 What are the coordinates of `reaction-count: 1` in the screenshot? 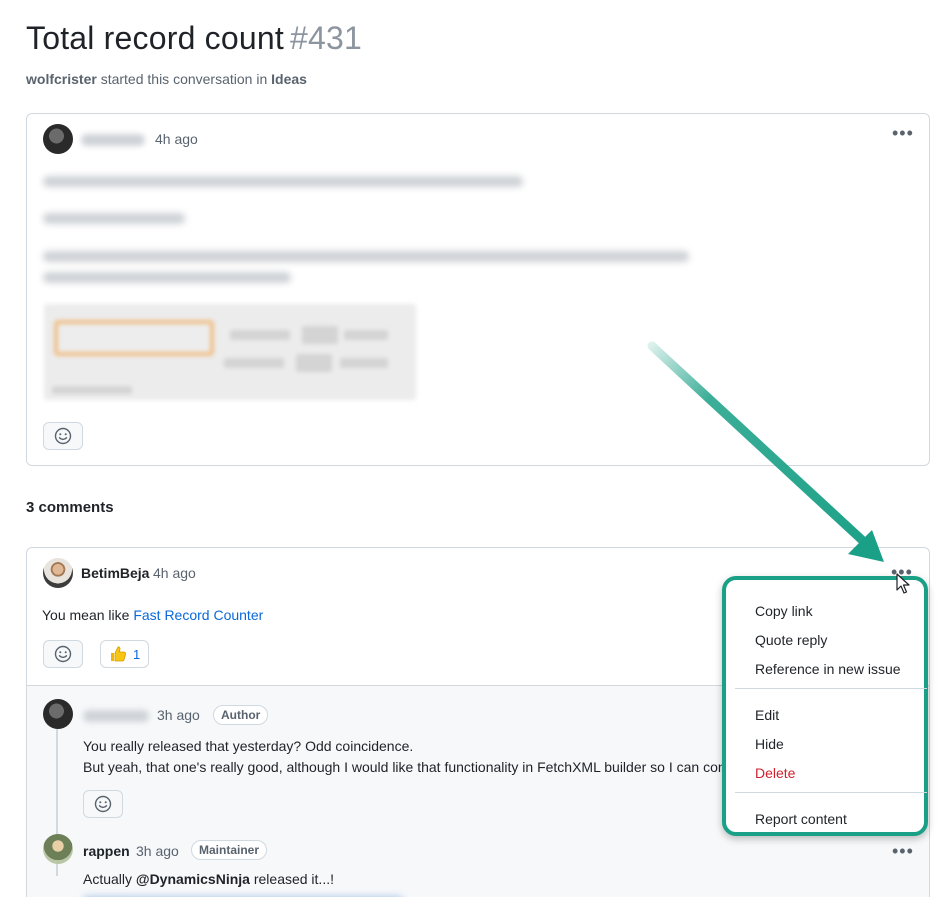 It's located at (137, 654).